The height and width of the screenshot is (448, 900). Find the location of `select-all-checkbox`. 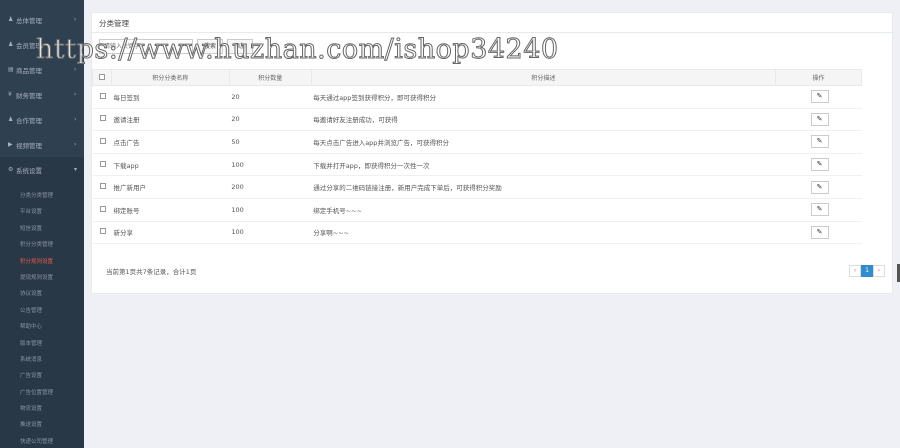

select-all-checkbox is located at coordinates (101, 76).